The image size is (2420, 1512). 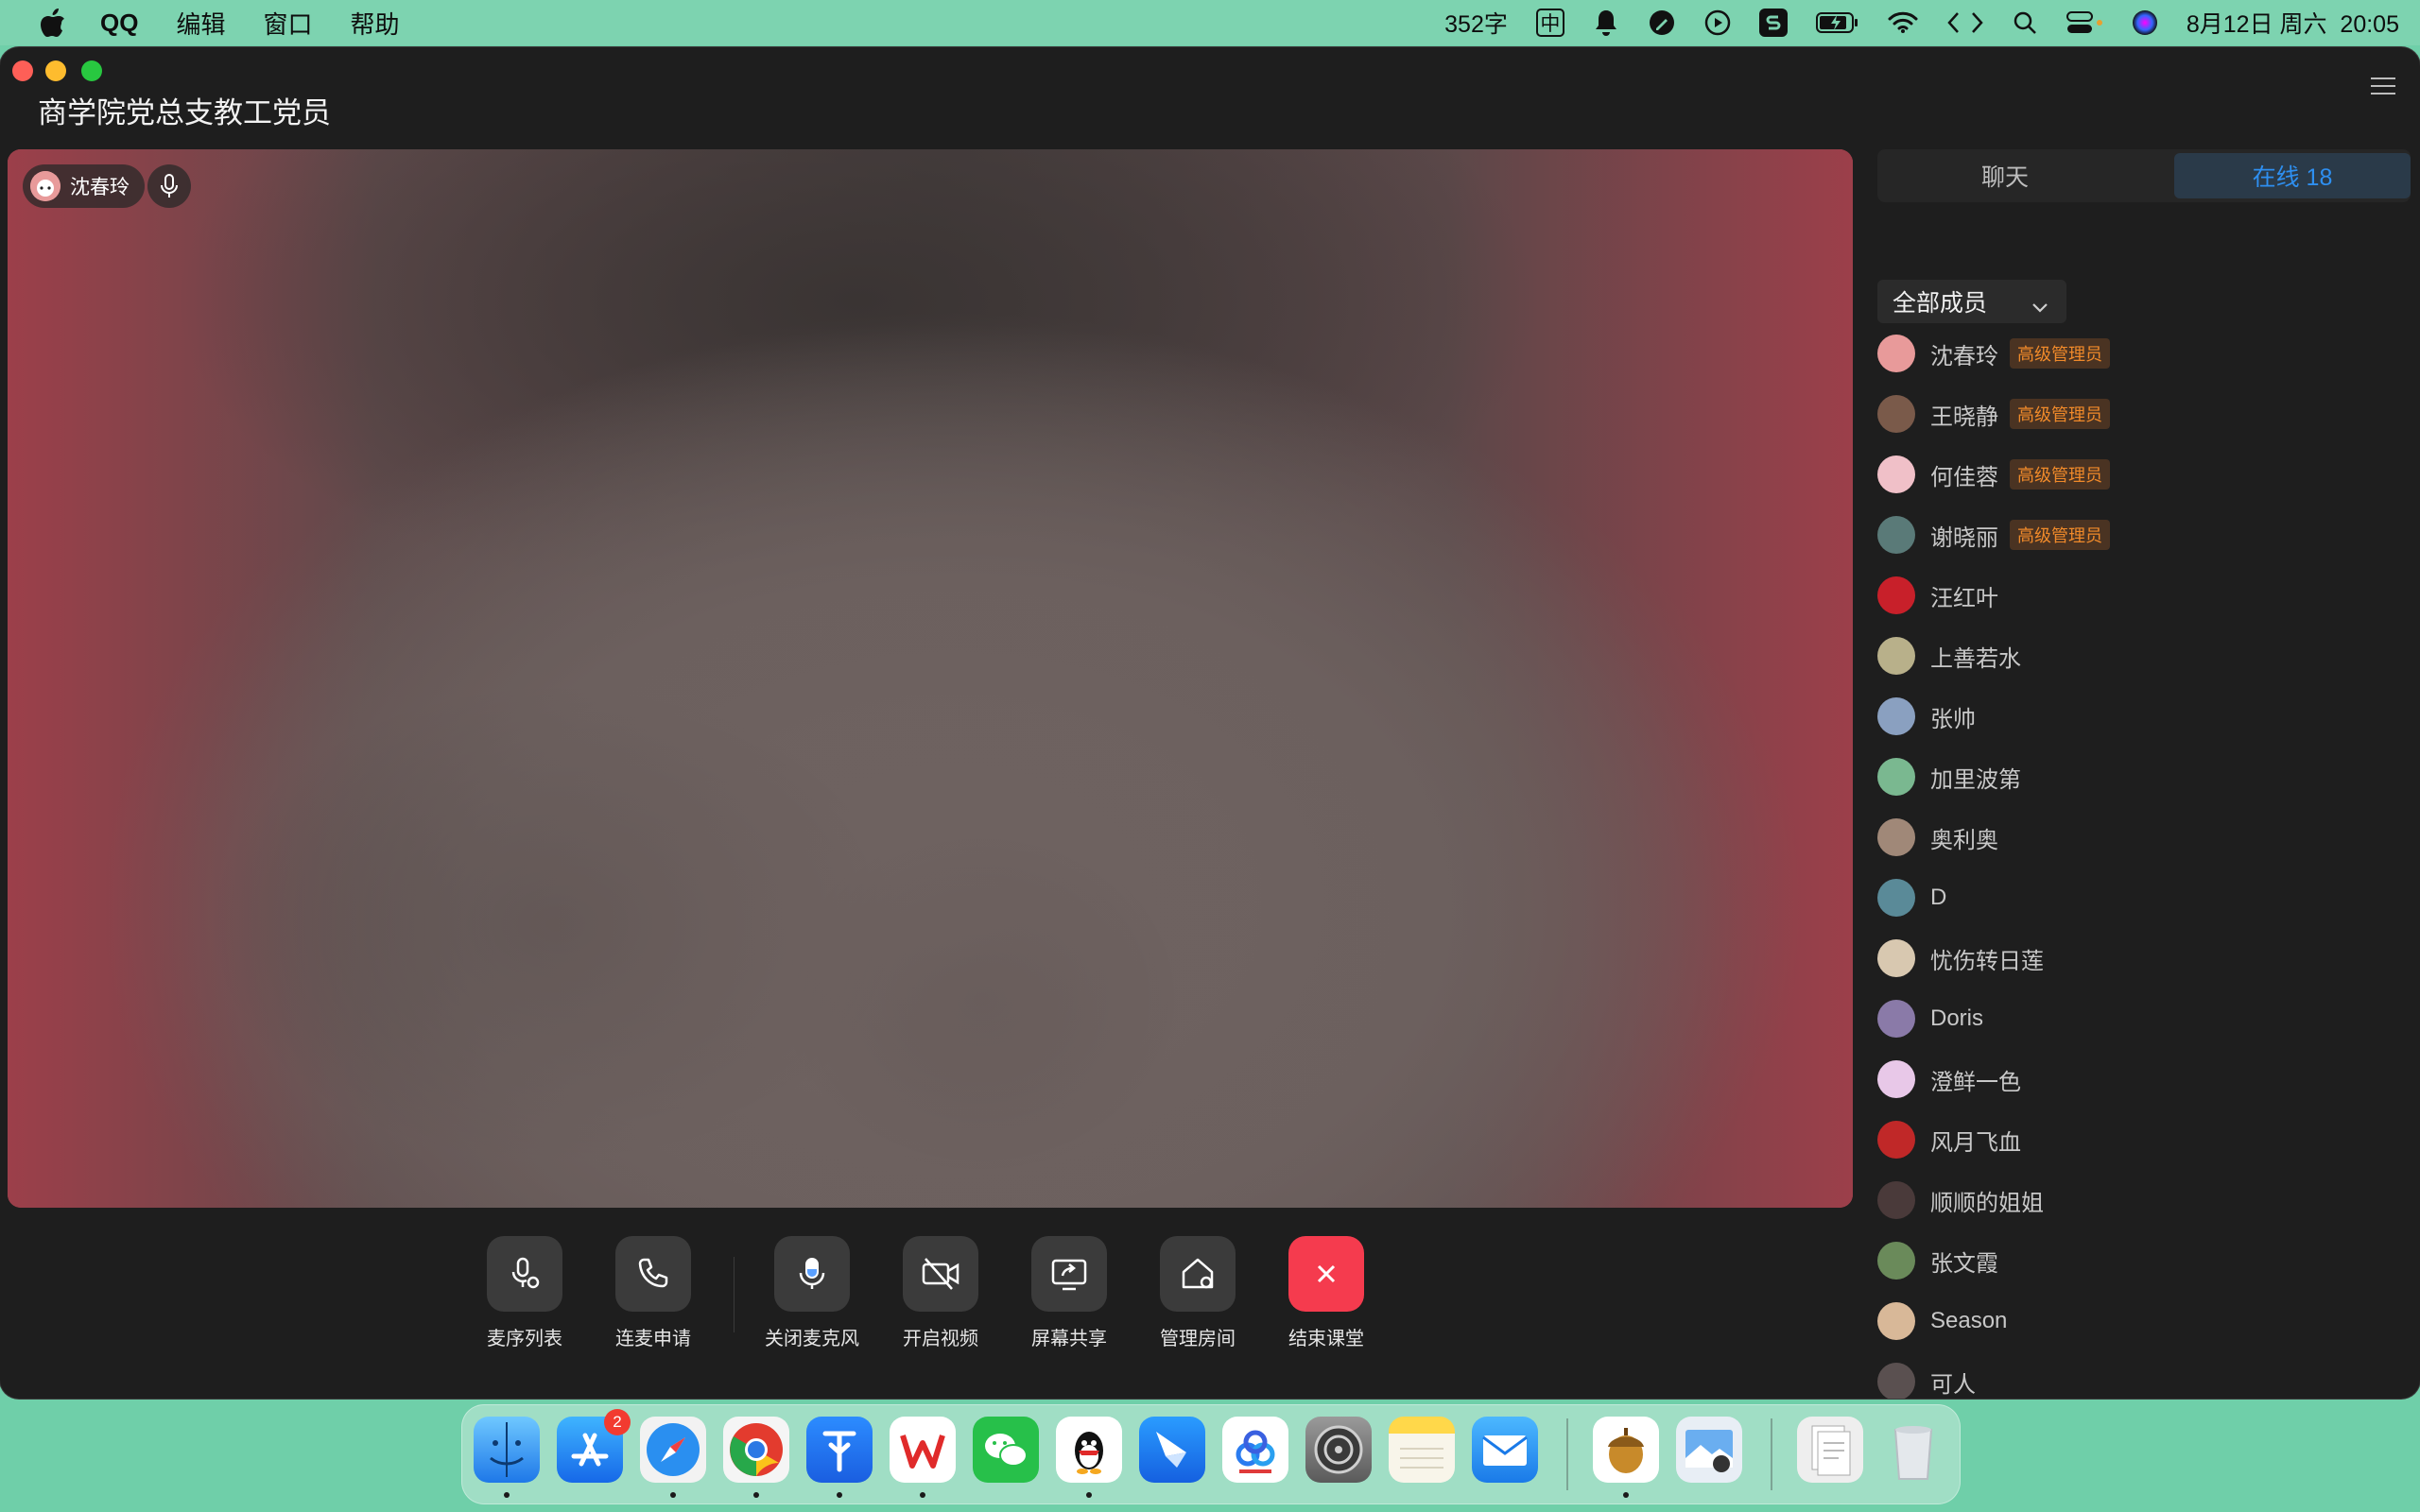 What do you see at coordinates (1773, 23) in the screenshot?
I see `s-app-icon` at bounding box center [1773, 23].